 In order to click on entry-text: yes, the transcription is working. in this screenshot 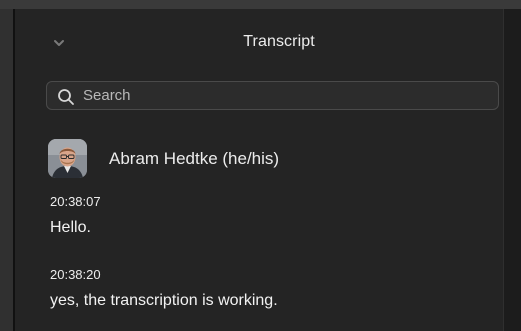, I will do `click(164, 300)`.